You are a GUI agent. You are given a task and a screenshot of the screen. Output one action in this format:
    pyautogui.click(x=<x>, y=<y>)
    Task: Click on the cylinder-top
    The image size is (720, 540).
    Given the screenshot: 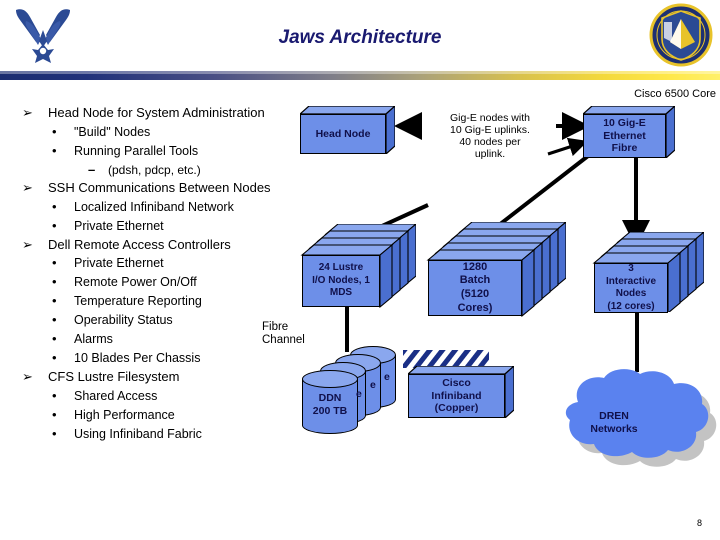 What is the action you would take?
    pyautogui.click(x=330, y=379)
    